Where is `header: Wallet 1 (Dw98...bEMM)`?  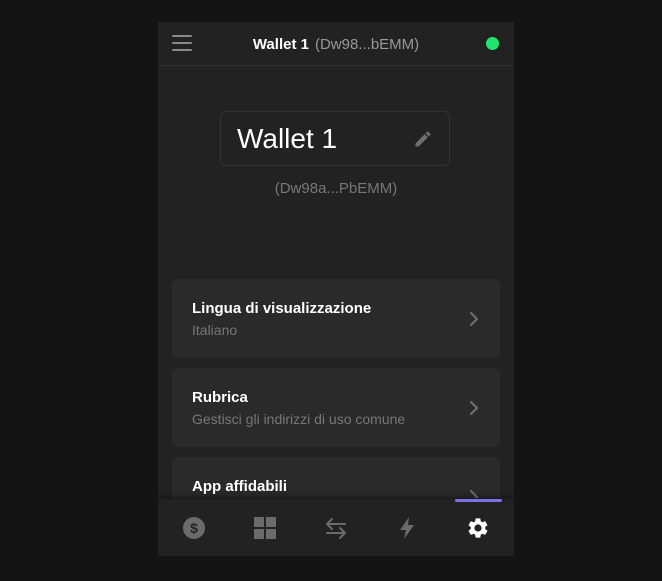 header: Wallet 1 (Dw98...bEMM) is located at coordinates (336, 44).